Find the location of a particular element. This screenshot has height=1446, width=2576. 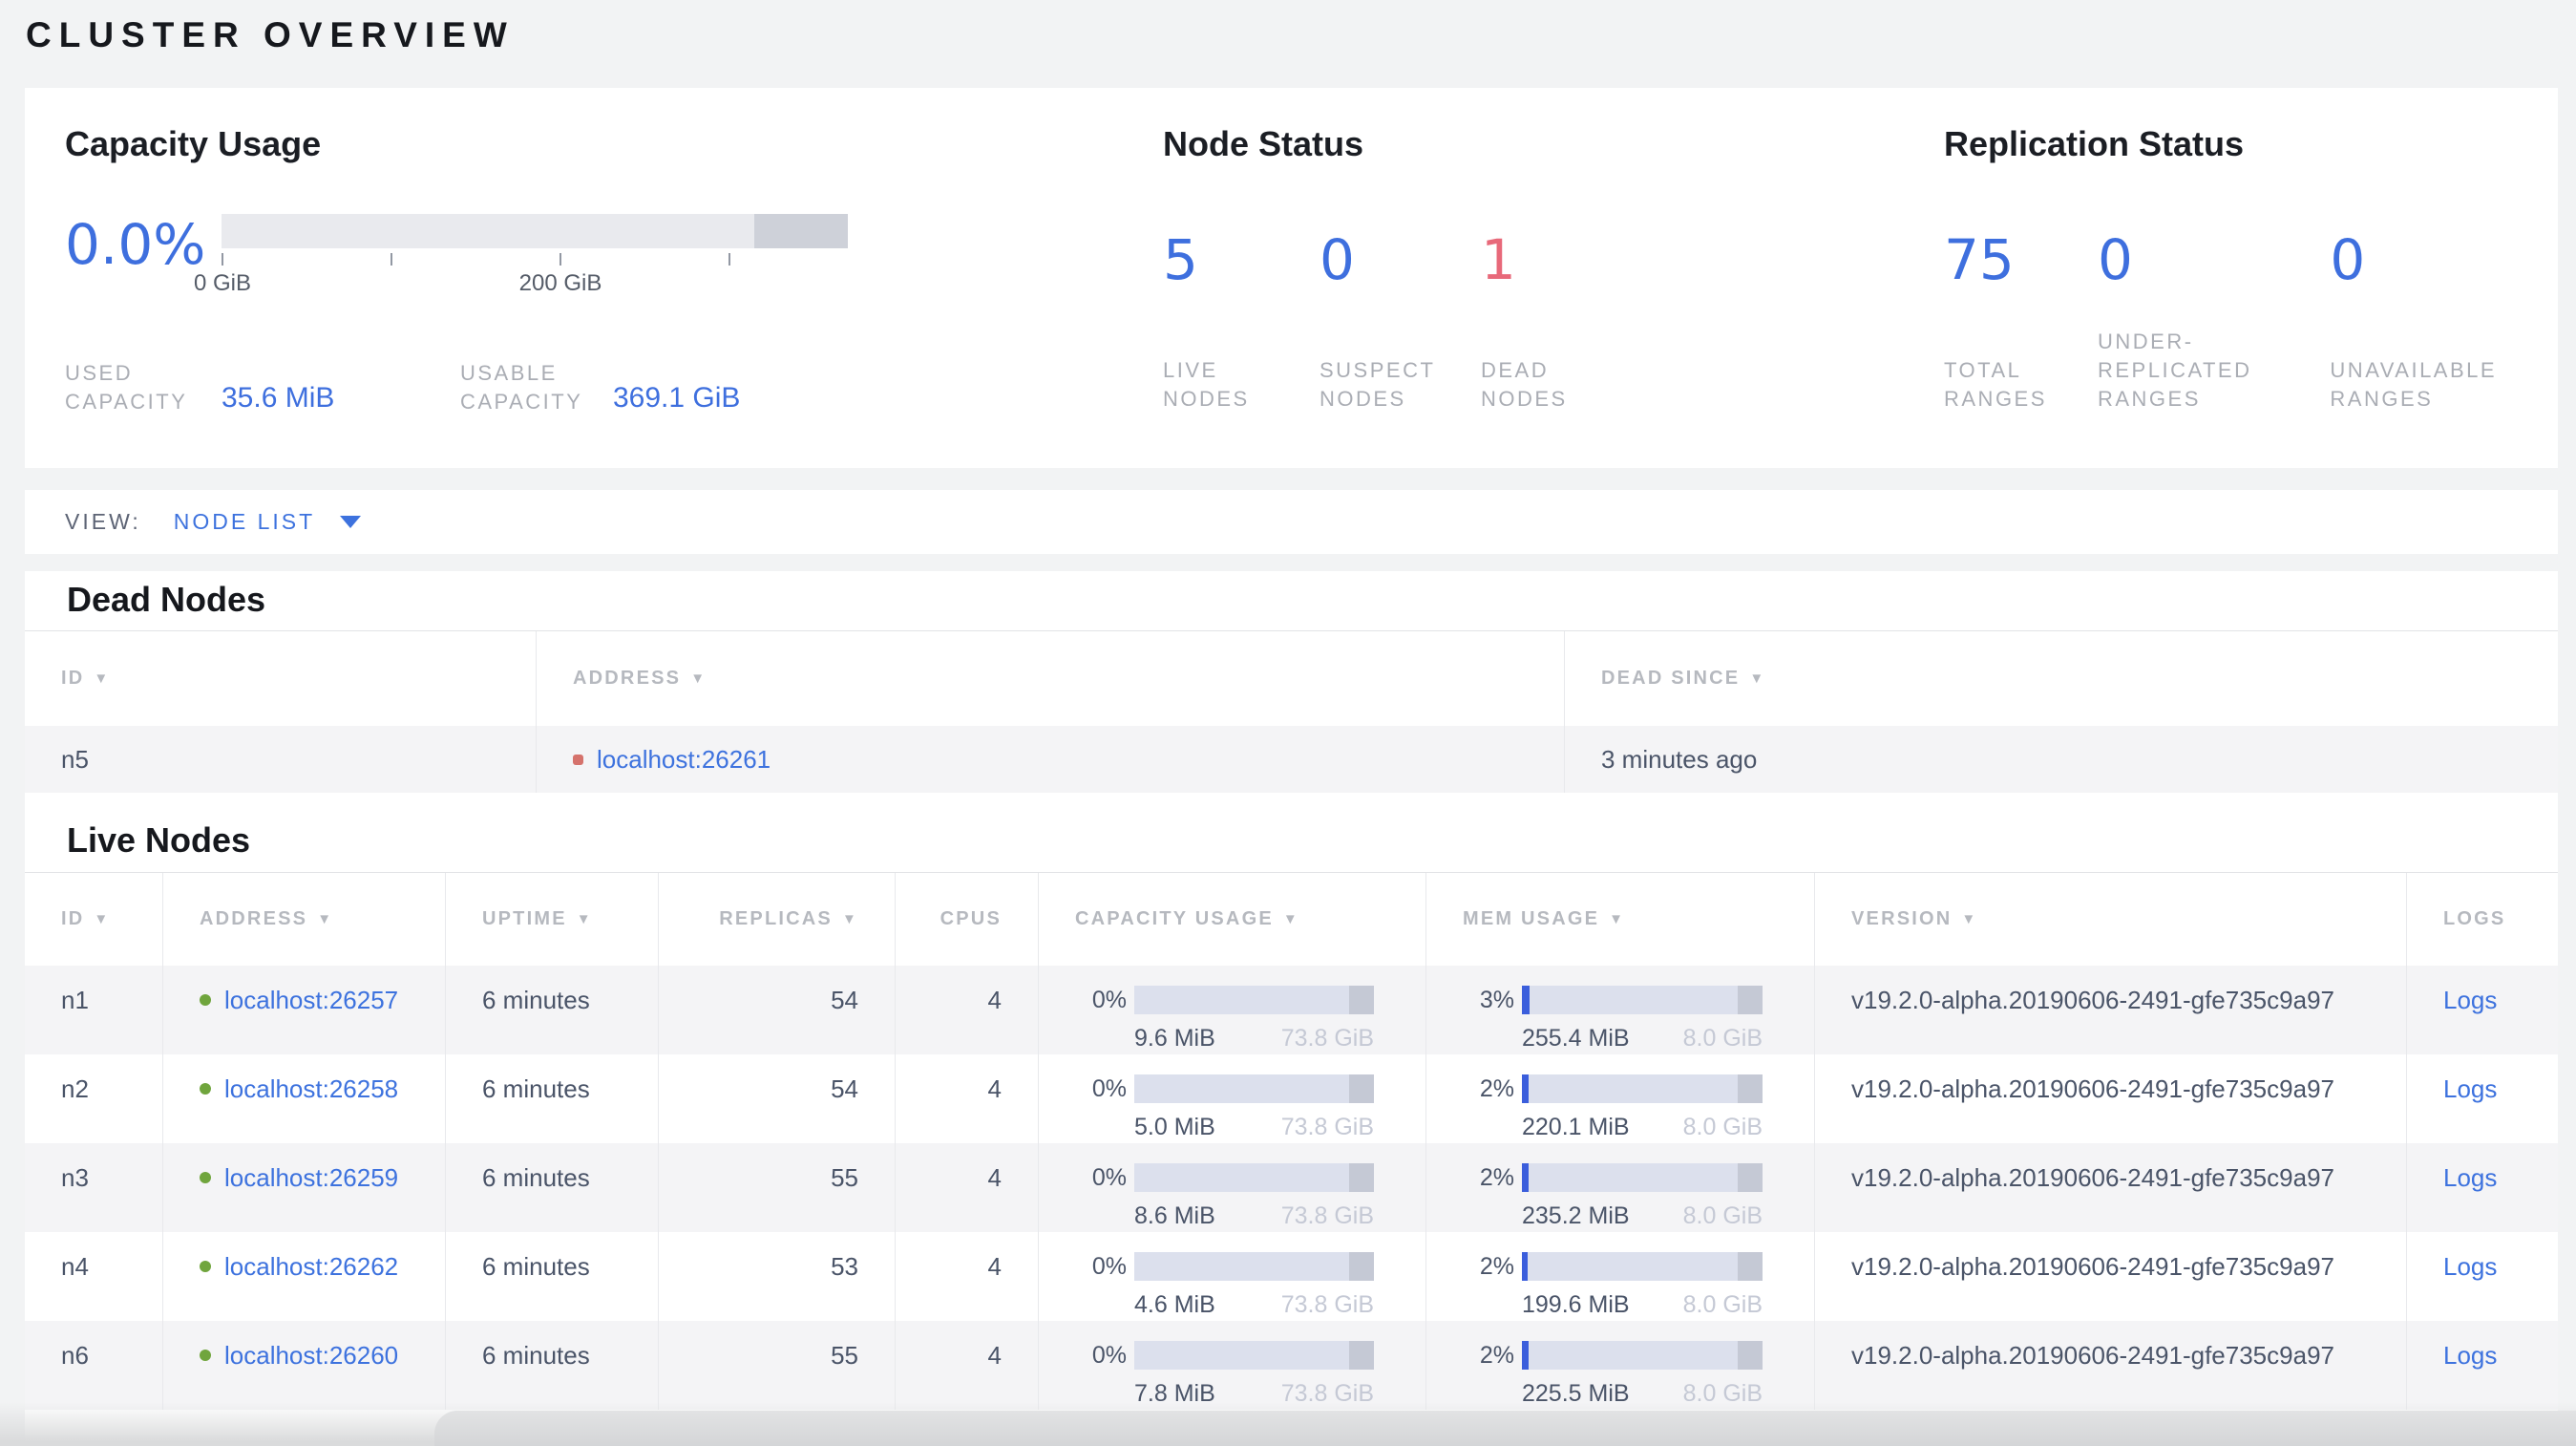

replication-status-heading: Replication Status is located at coordinates (2094, 143).